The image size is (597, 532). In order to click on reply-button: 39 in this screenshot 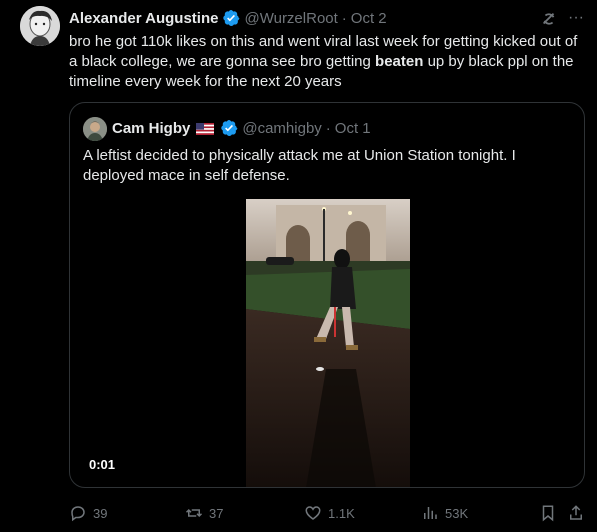, I will do `click(88, 513)`.